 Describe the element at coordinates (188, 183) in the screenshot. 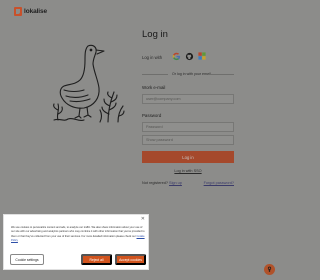

I see `auth-links: Not registered? Sign up Forgot password?` at that location.